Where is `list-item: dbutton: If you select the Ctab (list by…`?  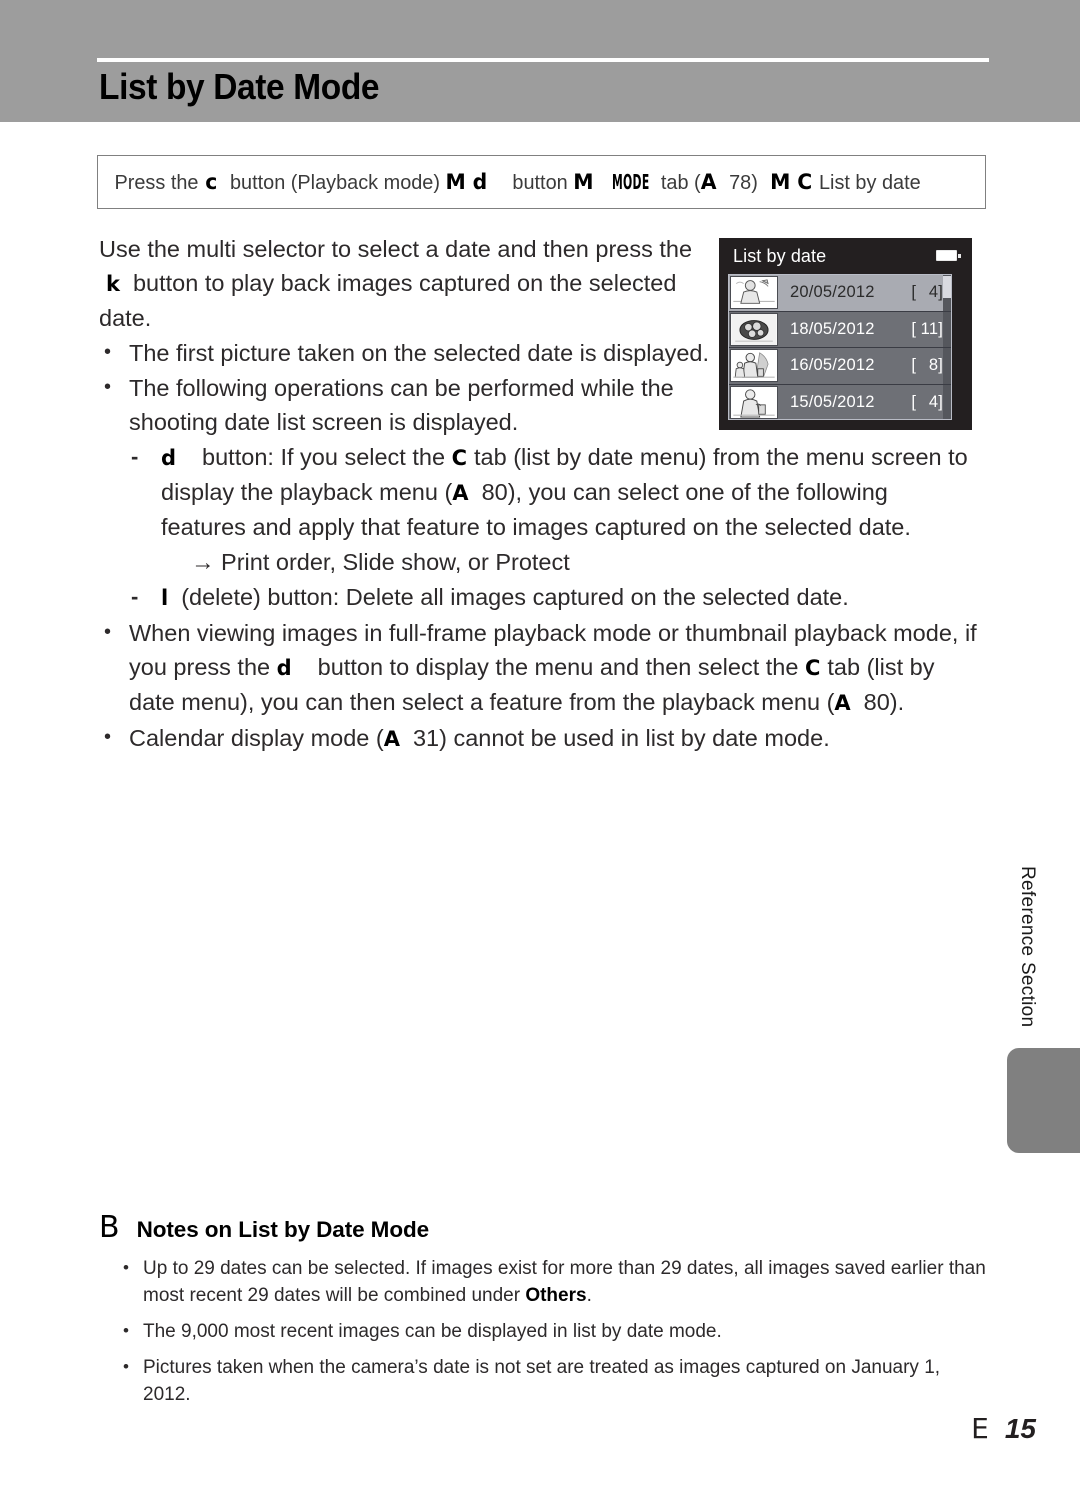
list-item: dbutton: If you select the Ctab (list by… is located at coordinates (554, 492).